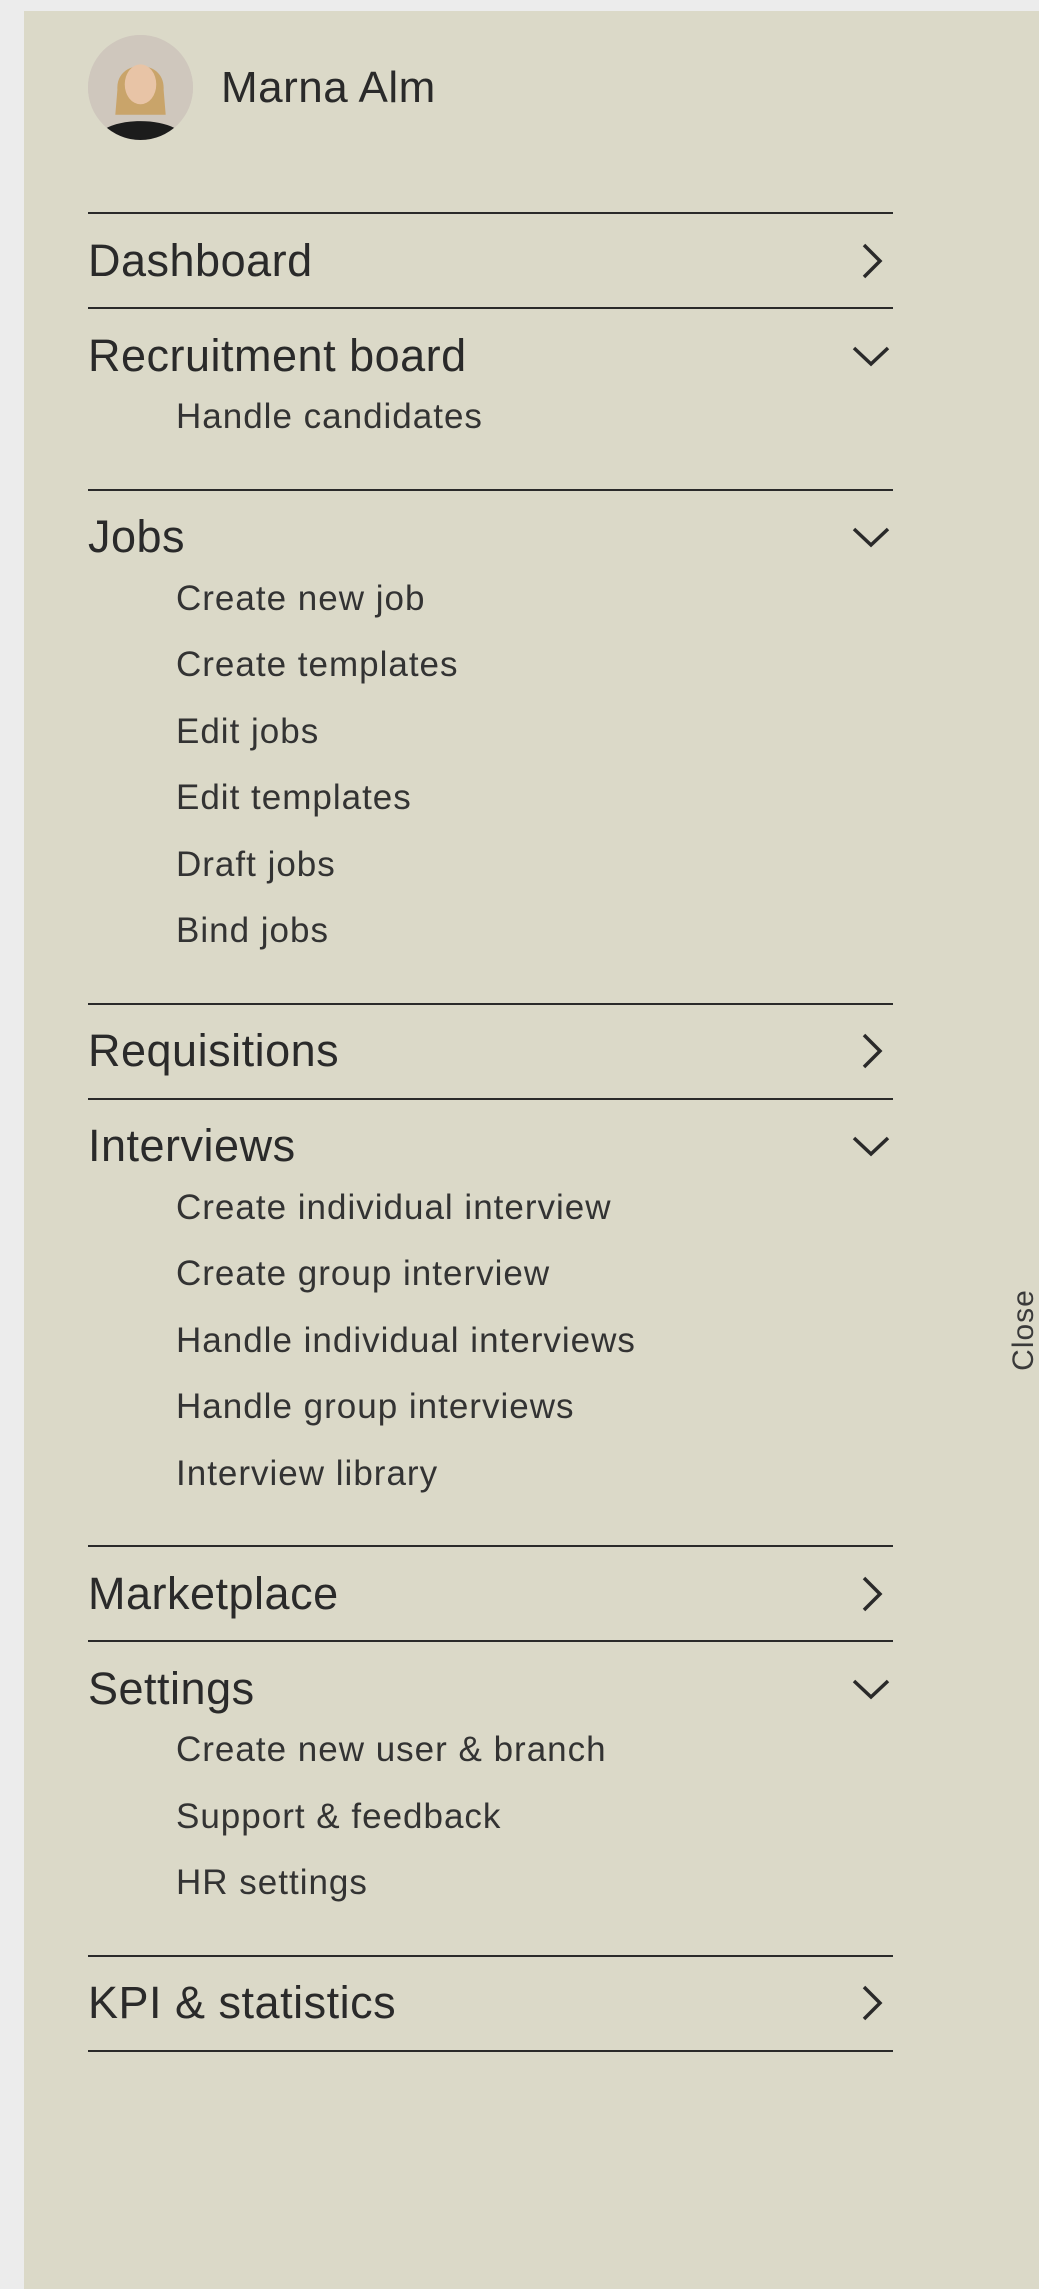  I want to click on nav-section-kpi-statistics: KPI & statistics, so click(490, 2003).